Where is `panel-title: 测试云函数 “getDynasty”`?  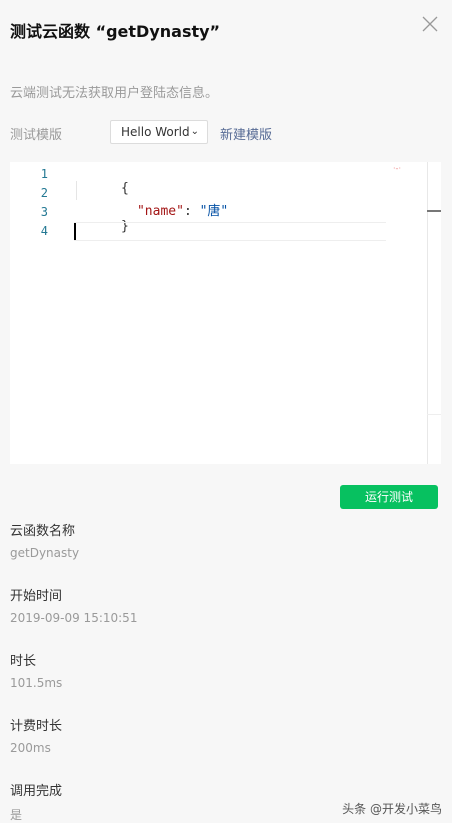
panel-title: 测试云函数 “getDynasty” is located at coordinates (115, 31).